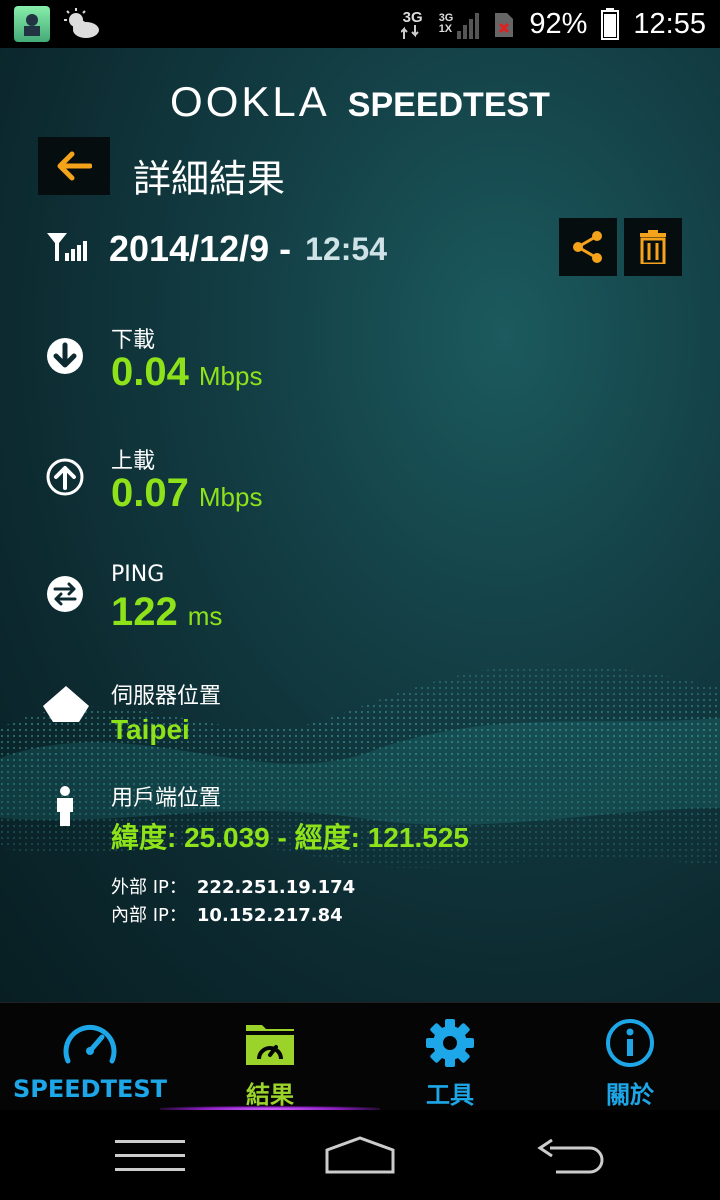  I want to click on nav-results-label: 結果, so click(270, 1095).